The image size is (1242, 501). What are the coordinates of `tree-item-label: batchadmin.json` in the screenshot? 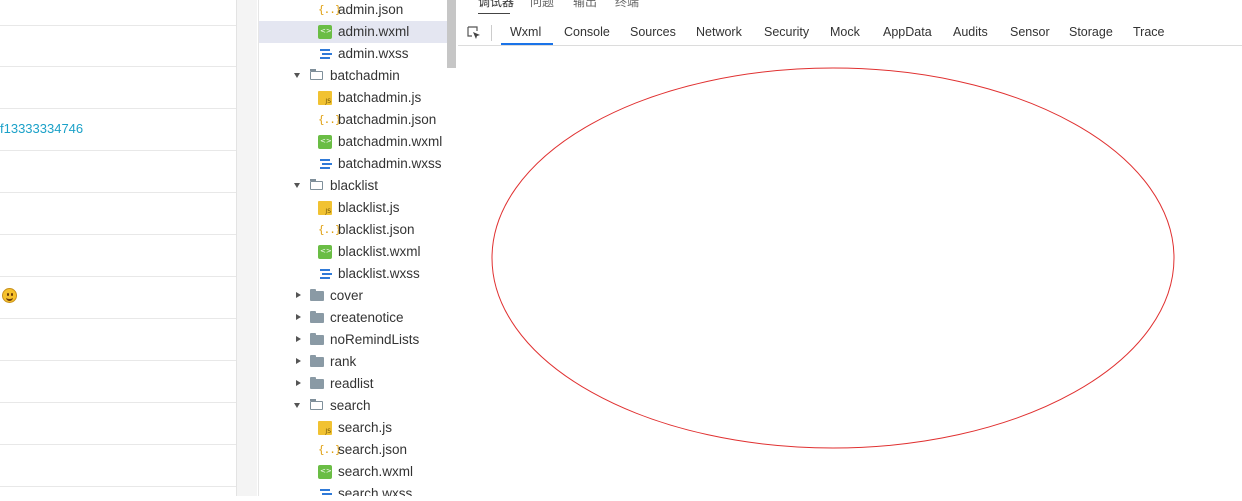 It's located at (387, 119).